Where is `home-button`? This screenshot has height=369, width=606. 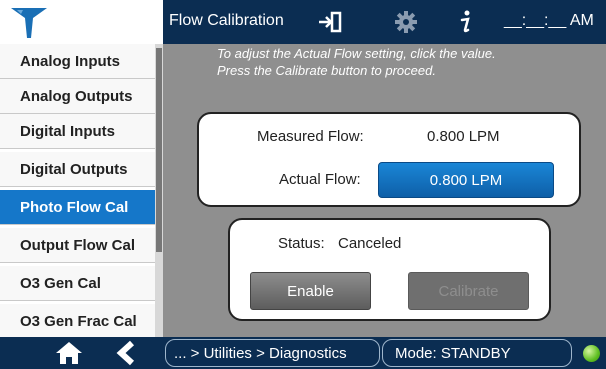 home-button is located at coordinates (69, 353).